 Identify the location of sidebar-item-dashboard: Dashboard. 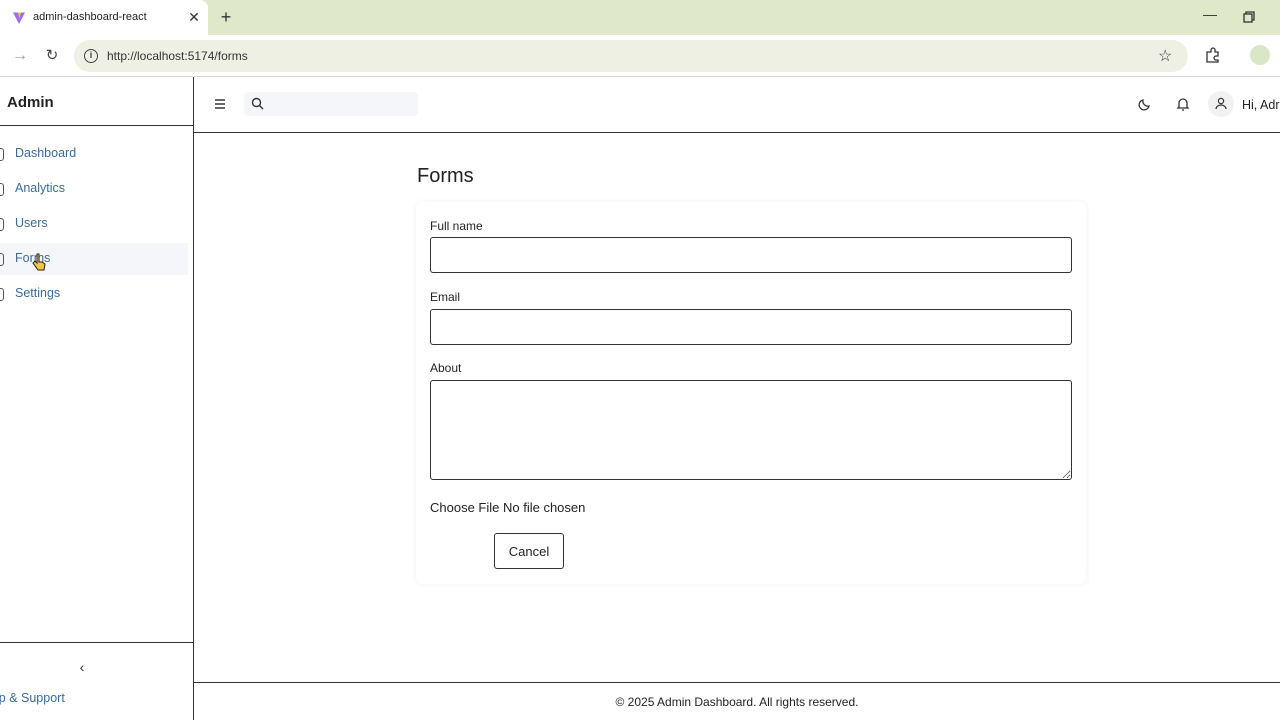
(94, 154).